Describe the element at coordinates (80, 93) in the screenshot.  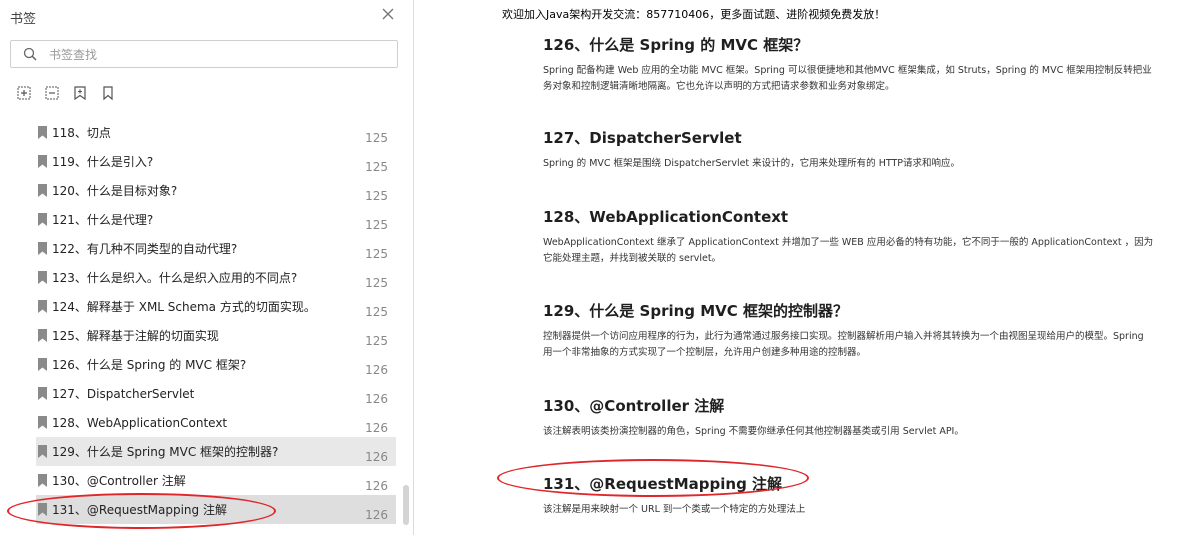
I see `add-bookmark-icon` at that location.